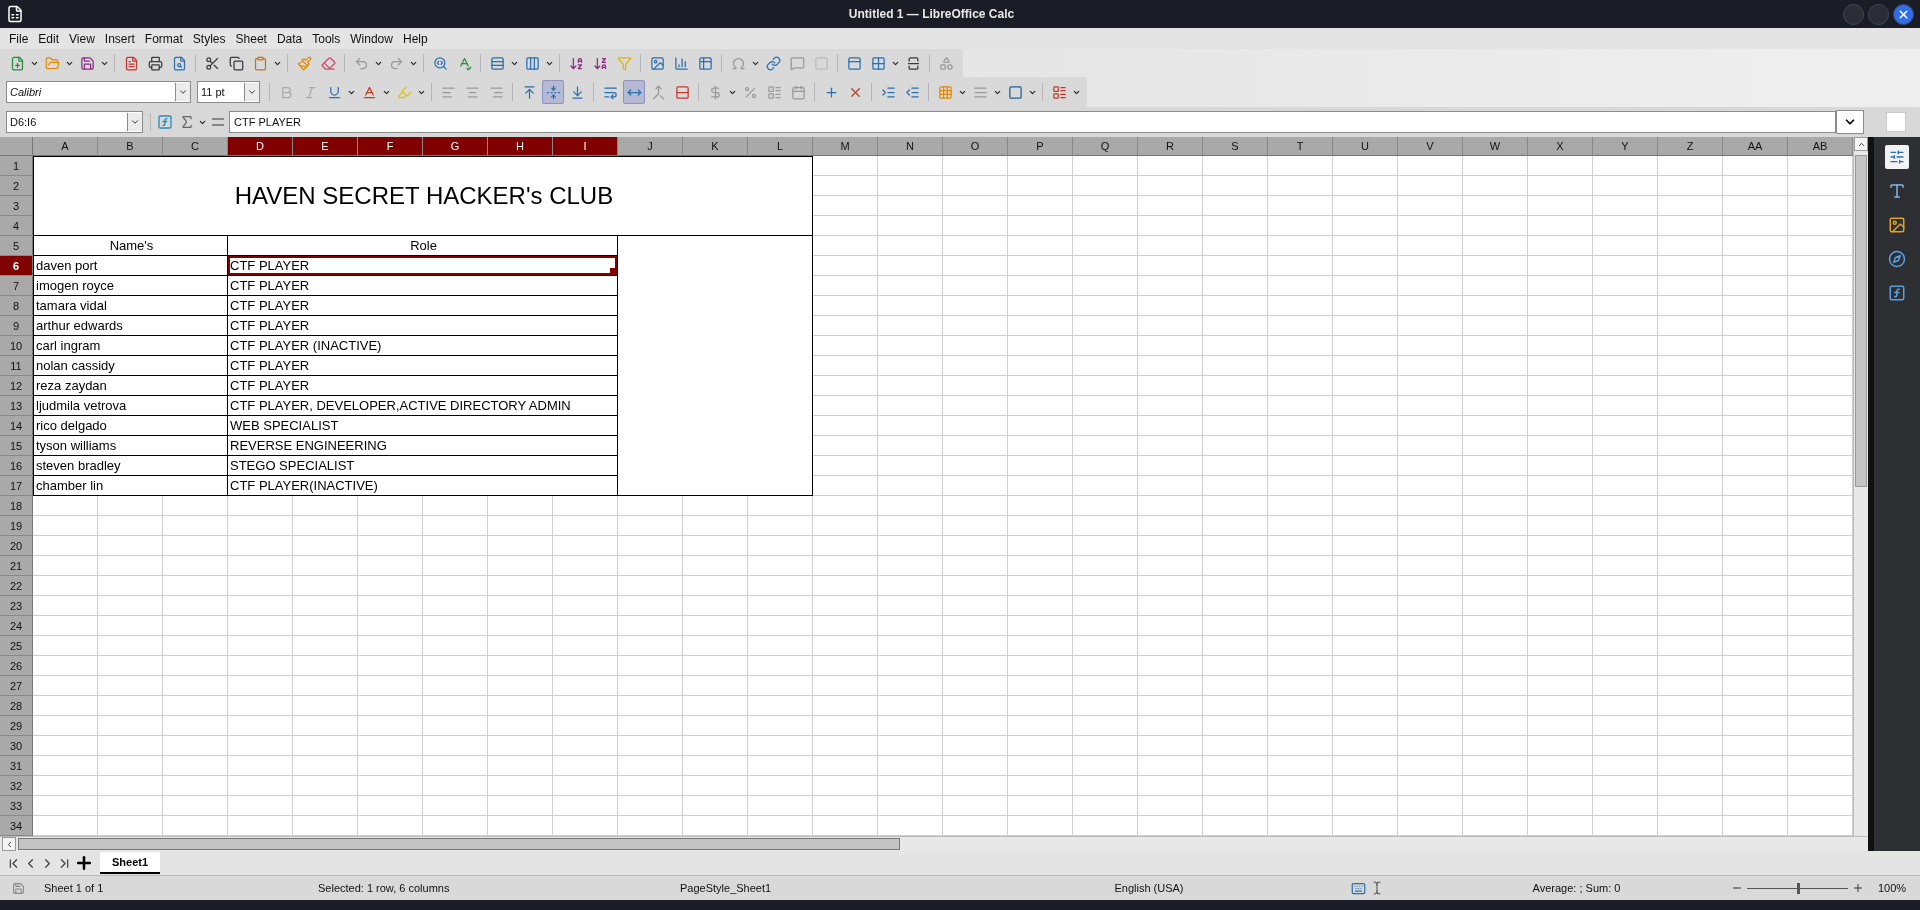  What do you see at coordinates (1105, 146) in the screenshot?
I see `column-header: Q` at bounding box center [1105, 146].